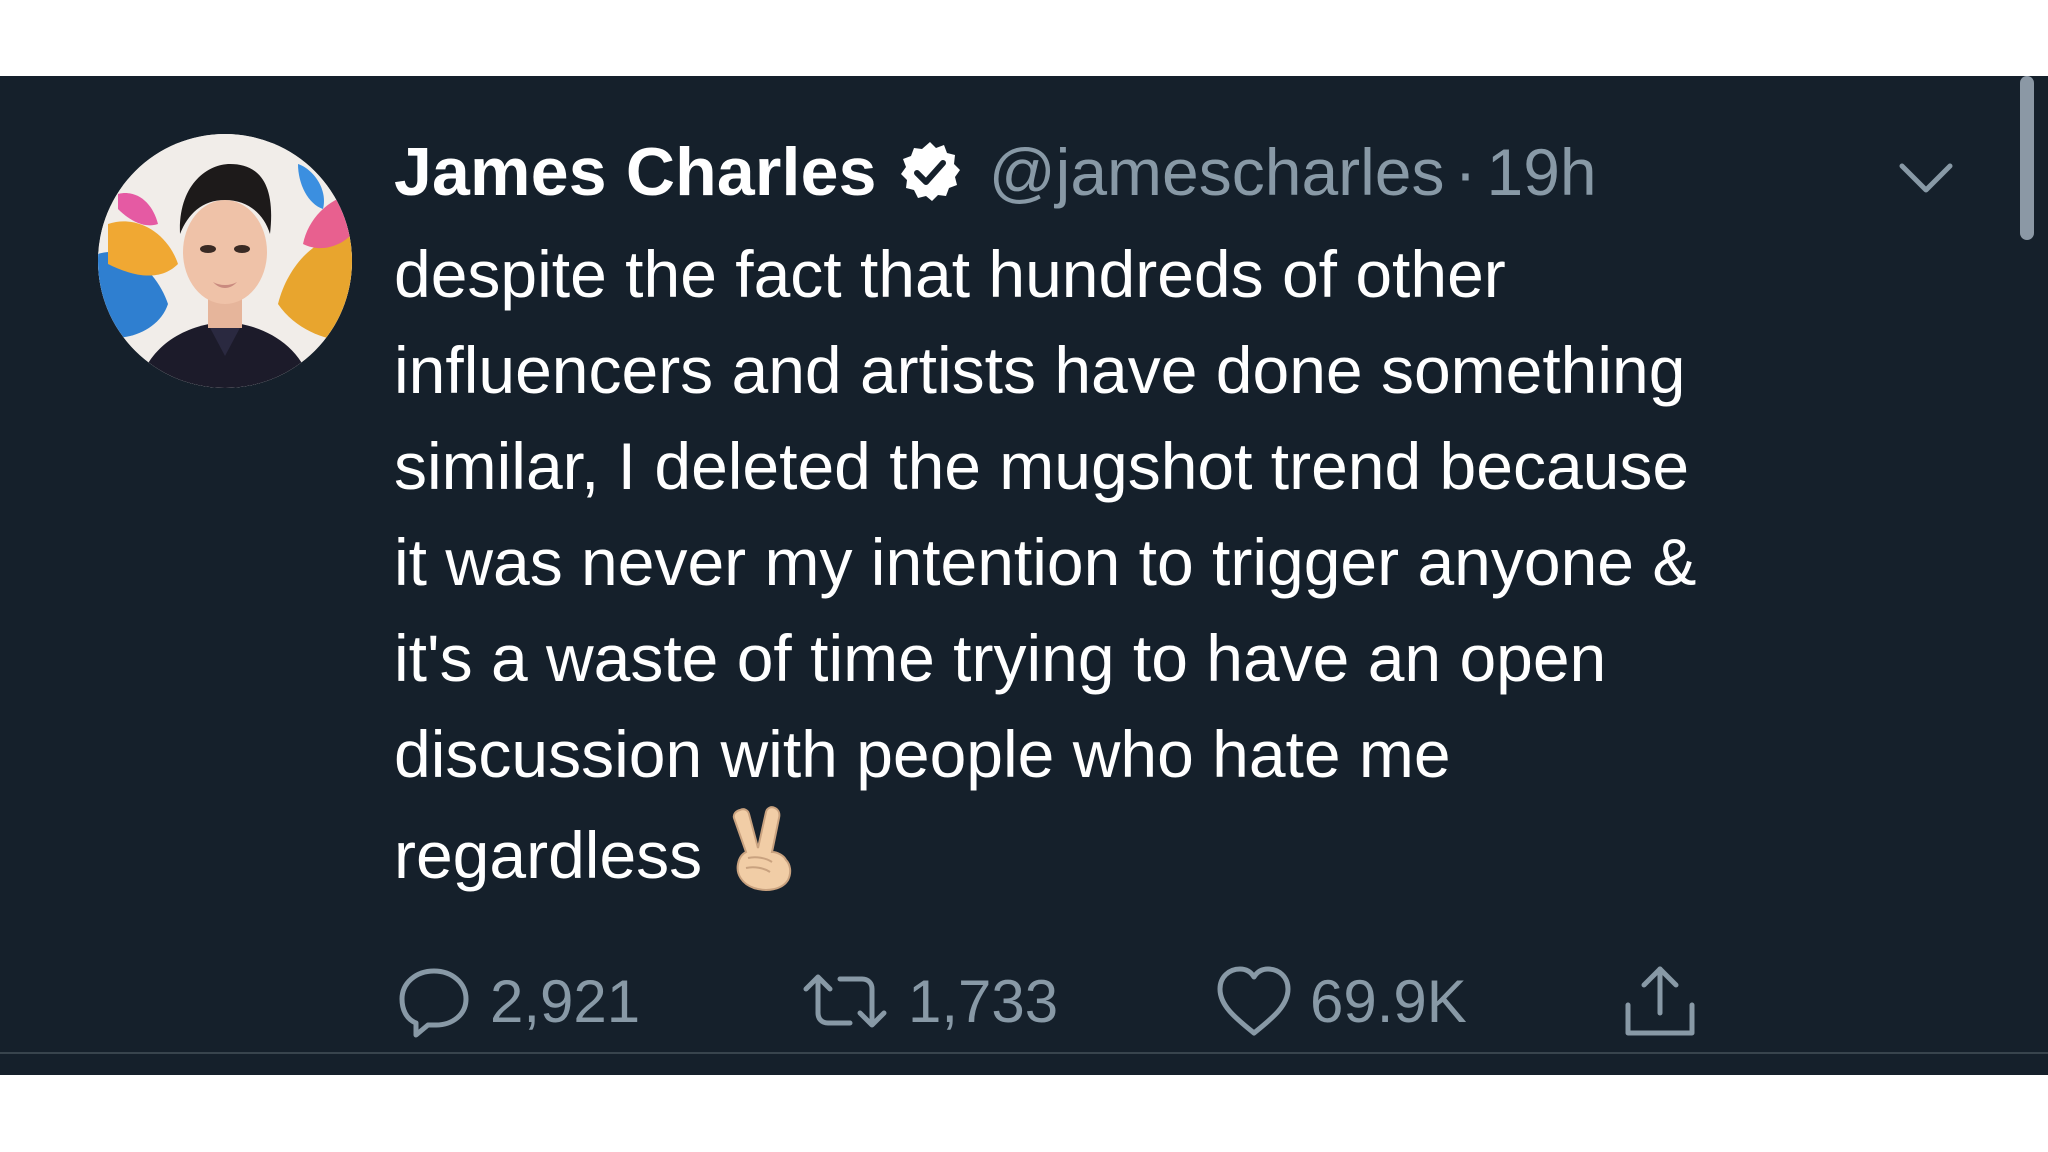 This screenshot has width=2048, height=1152. Describe the element at coordinates (1174, 852) in the screenshot. I see `tweet-text-last-line: regardless` at that location.